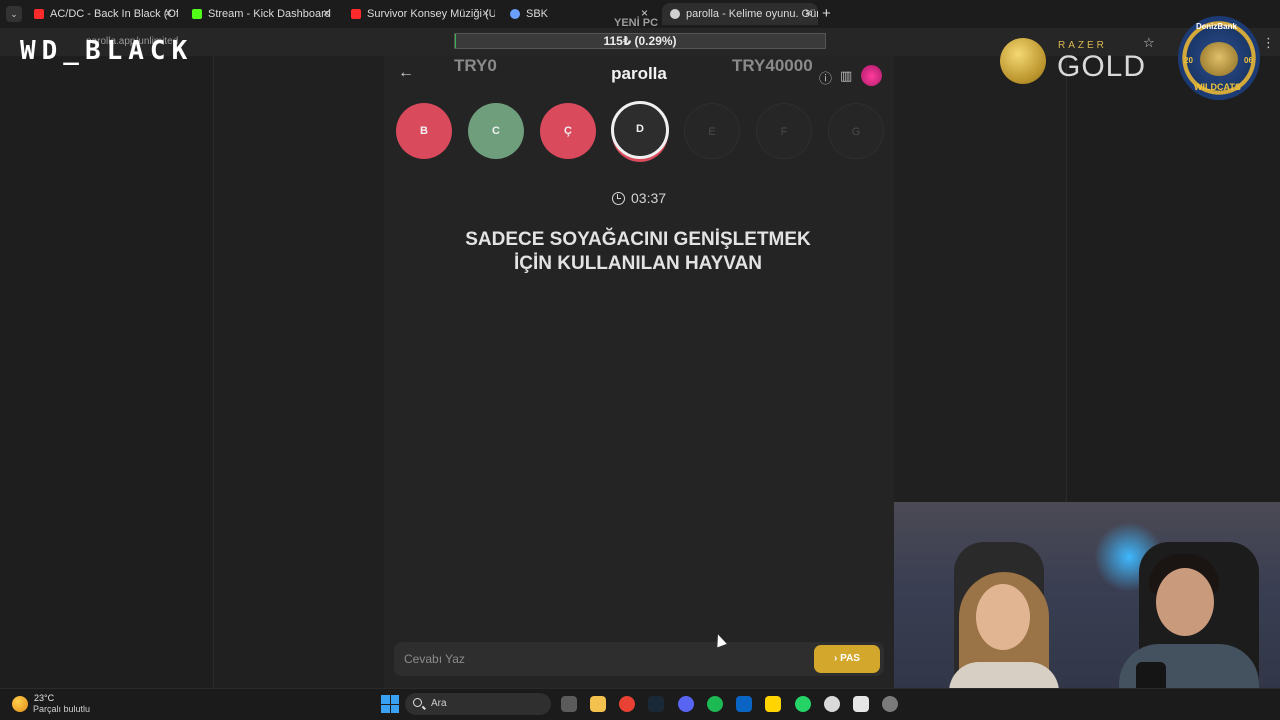  Describe the element at coordinates (675, 14) in the screenshot. I see `parolla-favicon-icon` at that location.